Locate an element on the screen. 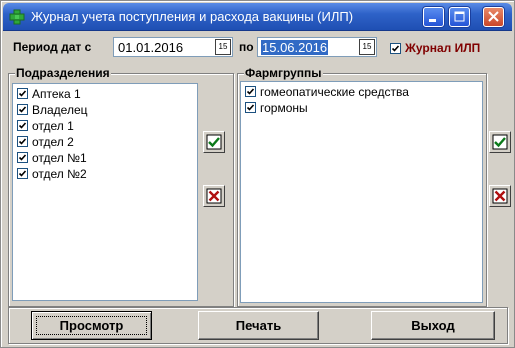 The height and width of the screenshot is (348, 515). item-label: Владелец is located at coordinates (60, 110).